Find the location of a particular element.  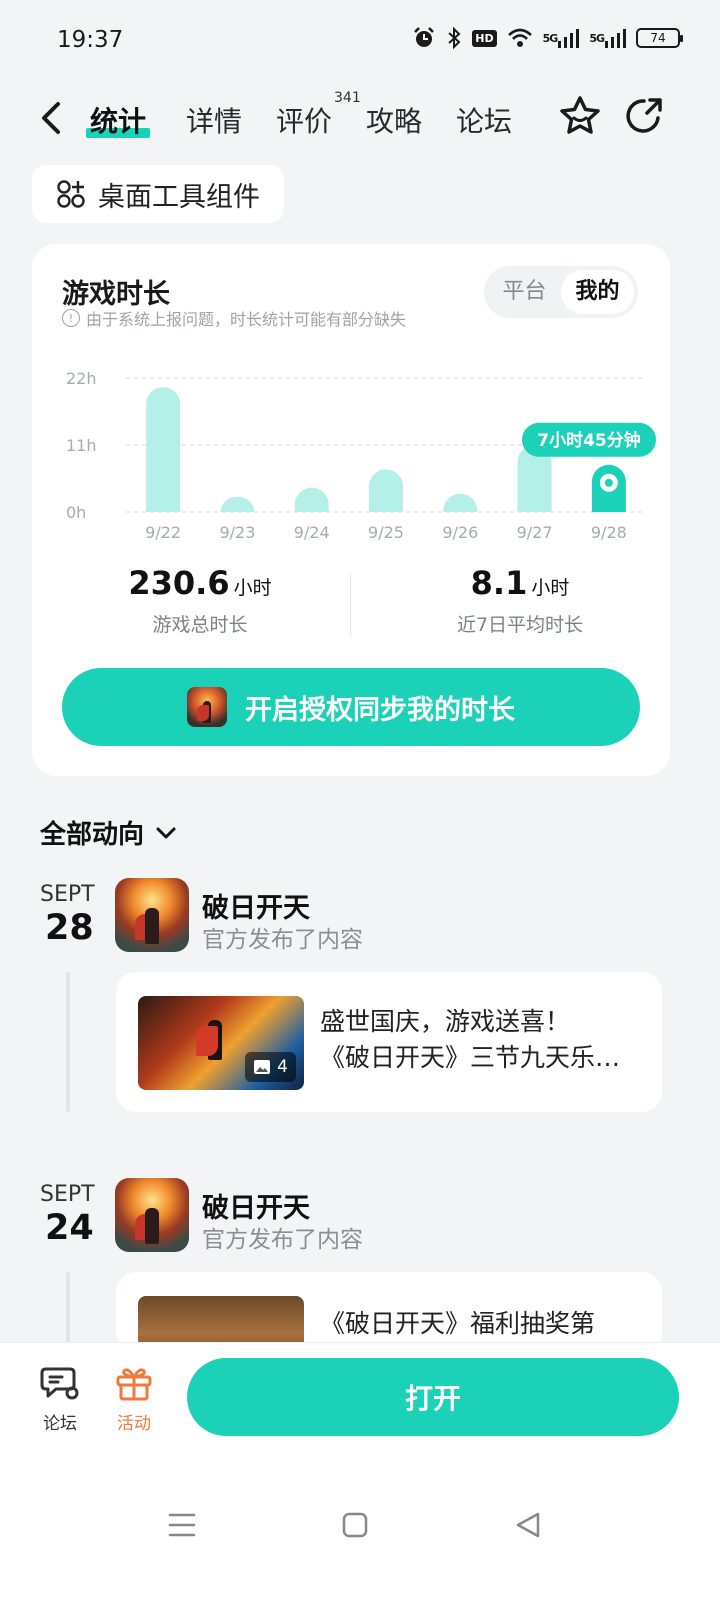

tab-reviews: 评价 is located at coordinates (304, 120).